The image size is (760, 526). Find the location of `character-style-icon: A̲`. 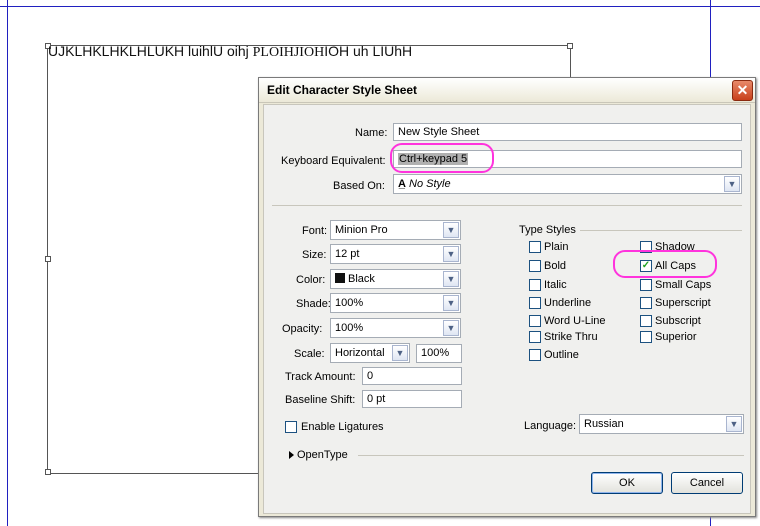

character-style-icon: A̲ is located at coordinates (402, 184).